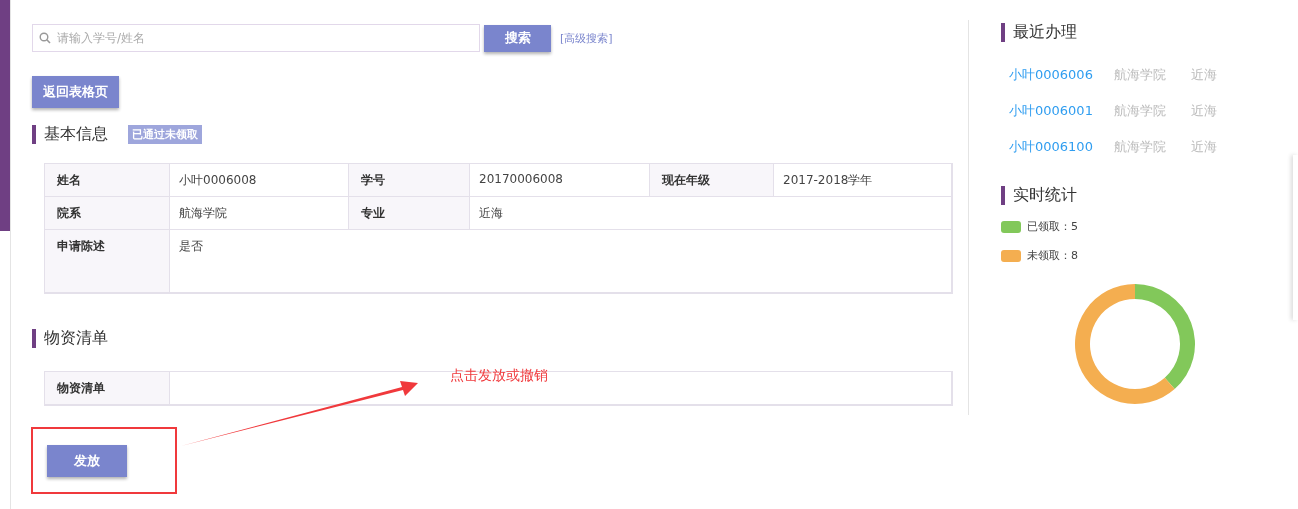  I want to click on legend-label: 未领取：8, so click(1052, 255).